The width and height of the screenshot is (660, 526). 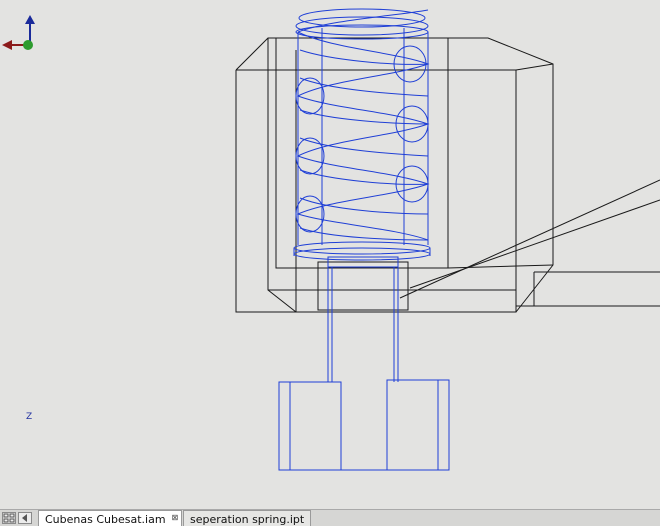 I want to click on tab-cubenas-cubesat: Cubenas Cubesat.iam ⊠, so click(x=110, y=518).